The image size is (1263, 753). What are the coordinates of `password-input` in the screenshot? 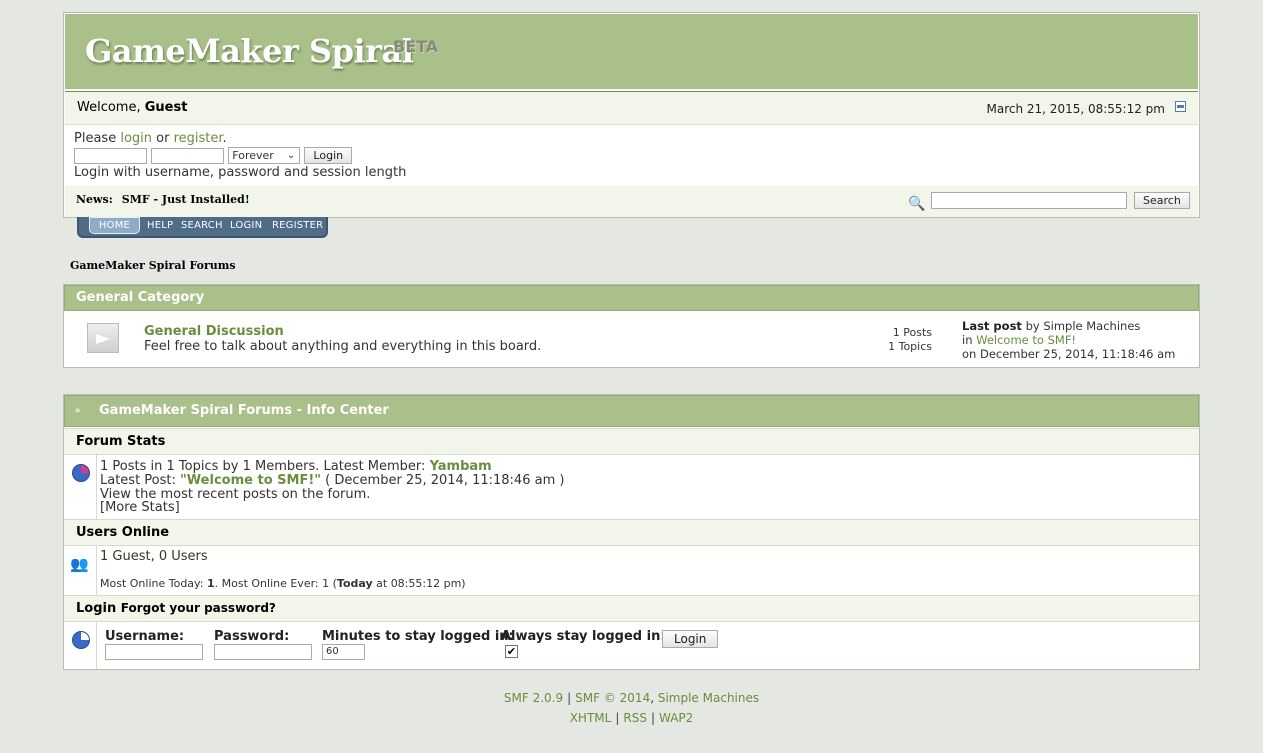 It's located at (263, 652).